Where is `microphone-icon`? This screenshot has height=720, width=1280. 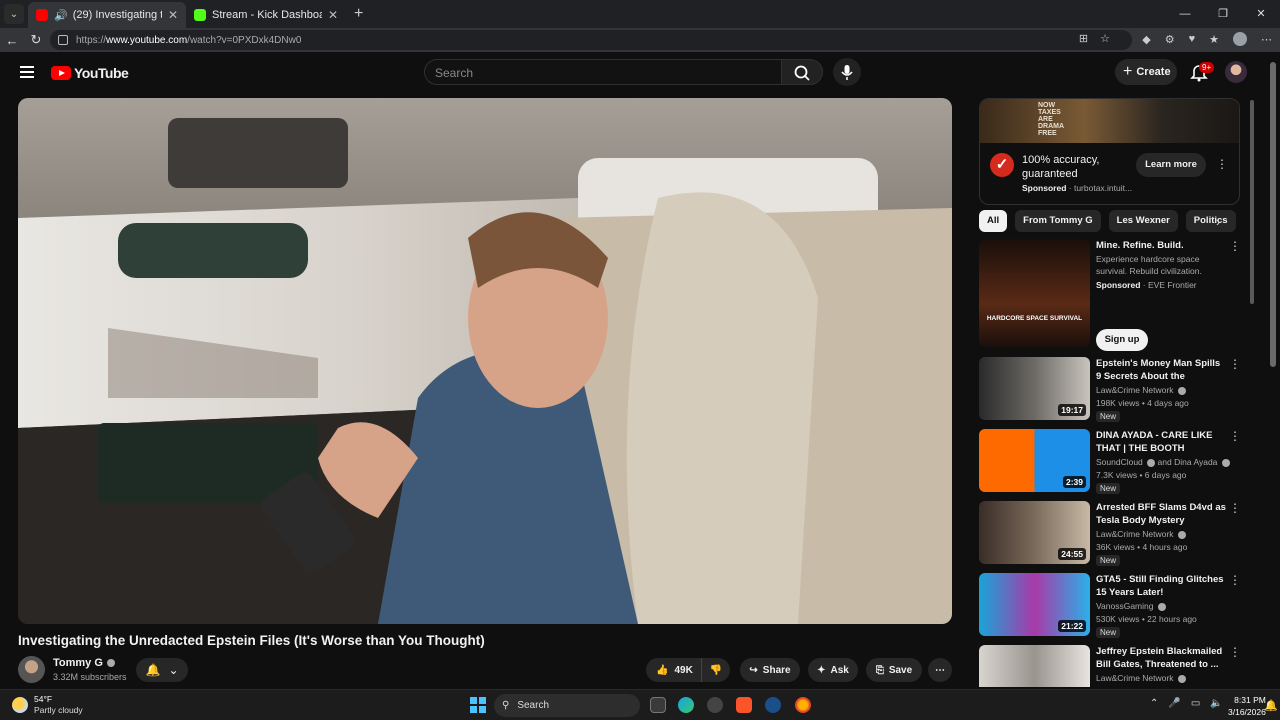
microphone-icon is located at coordinates (847, 72).